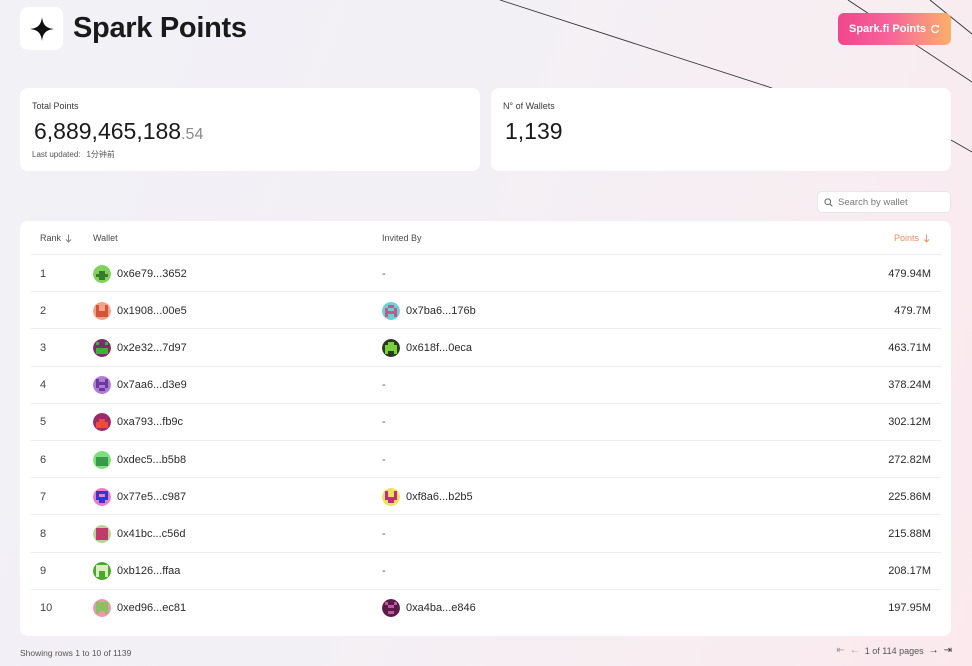 The width and height of the screenshot is (972, 666). What do you see at coordinates (151, 497) in the screenshot?
I see `wallet-address: 0x77e5...c987` at bounding box center [151, 497].